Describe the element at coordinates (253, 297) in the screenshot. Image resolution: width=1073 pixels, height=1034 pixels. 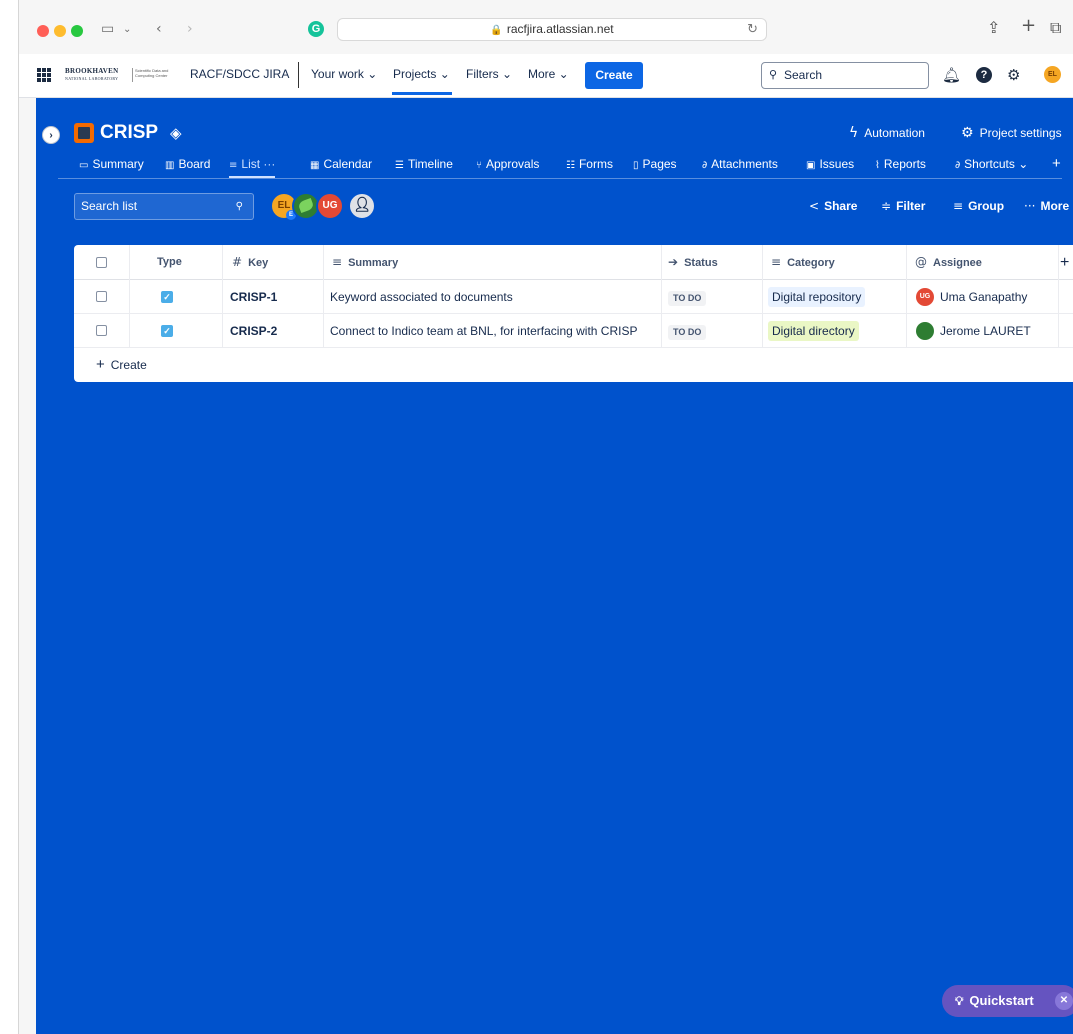
I see `issue-key: CRISP-1` at that location.